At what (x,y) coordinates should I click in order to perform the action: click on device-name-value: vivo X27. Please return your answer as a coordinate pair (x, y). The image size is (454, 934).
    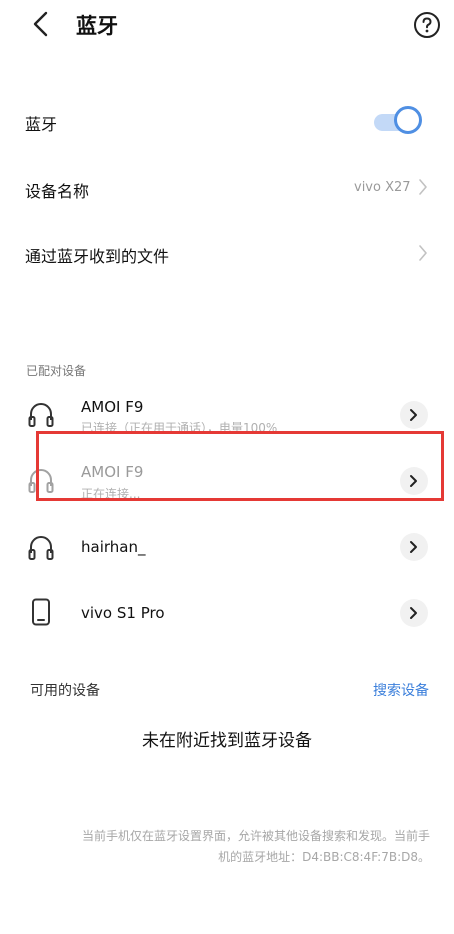
    Looking at the image, I should click on (382, 187).